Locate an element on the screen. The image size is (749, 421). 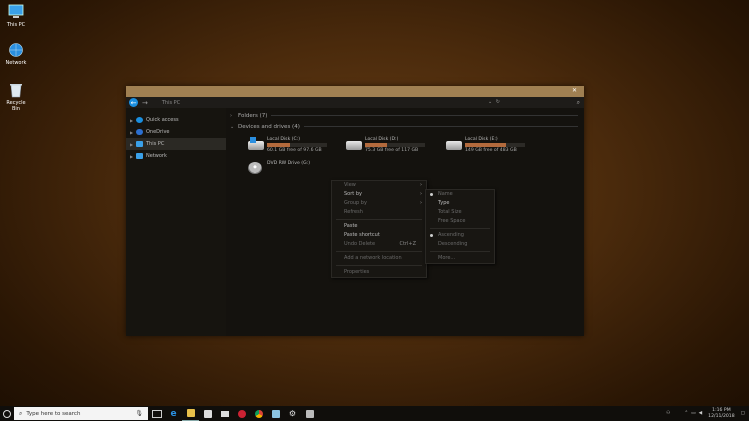
taskbar-app-file-explorer is located at coordinates (190, 413).